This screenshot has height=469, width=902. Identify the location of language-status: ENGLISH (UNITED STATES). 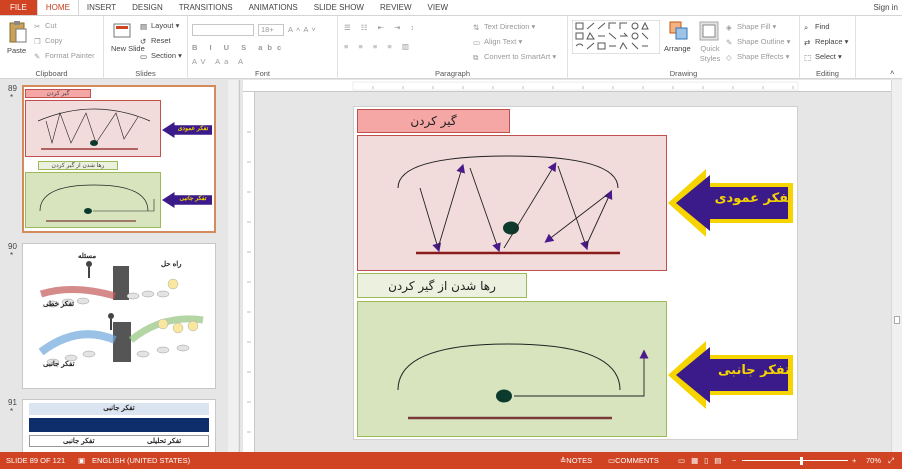
(141, 460).